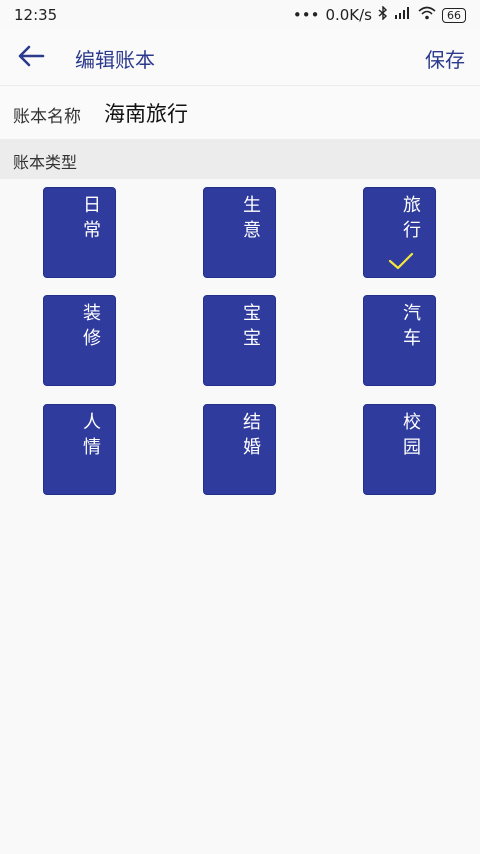  I want to click on type-card-label: 结婚, so click(252, 435).